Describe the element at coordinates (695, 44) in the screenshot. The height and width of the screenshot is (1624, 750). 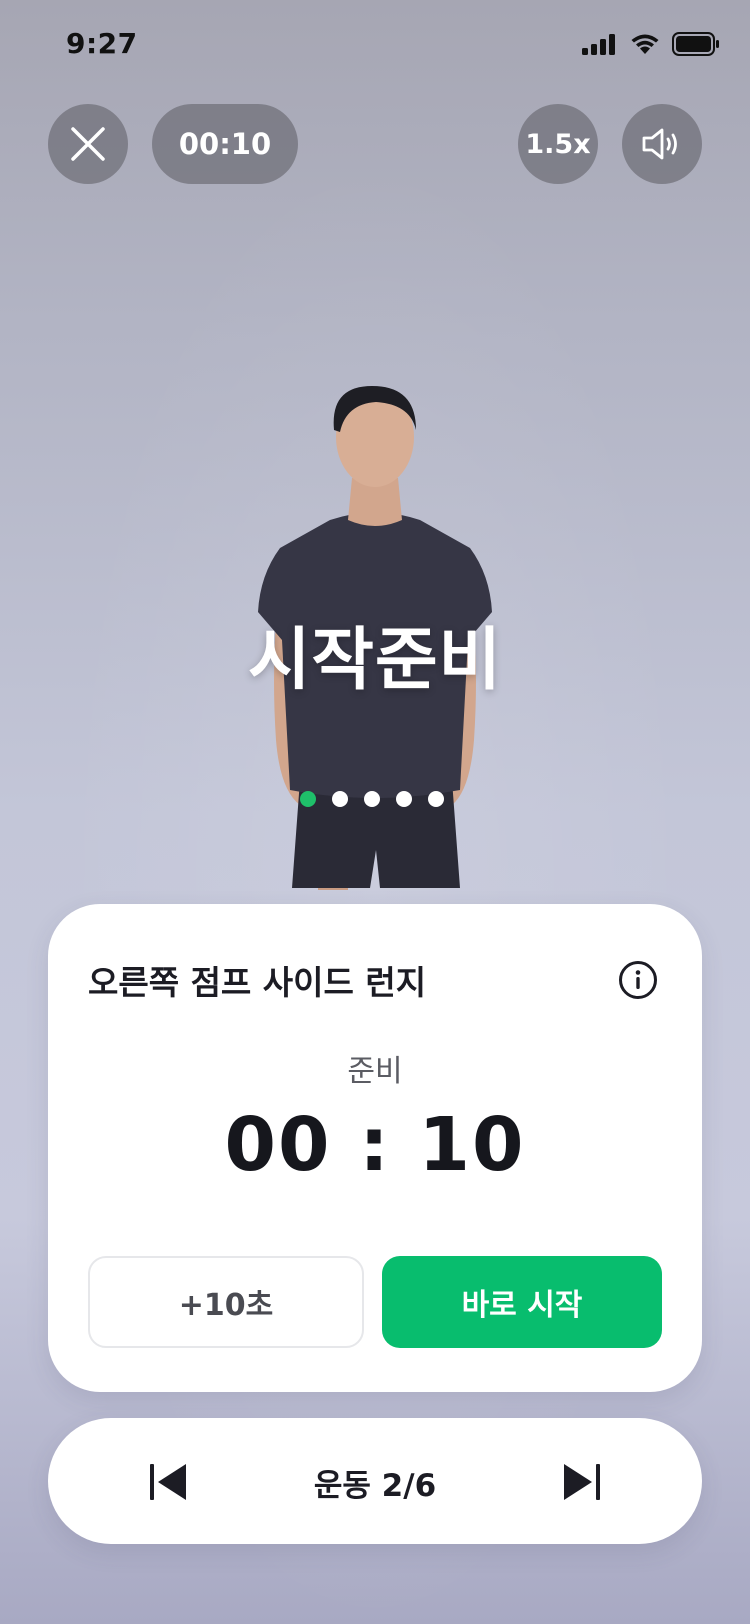
I see `battery-icon` at that location.